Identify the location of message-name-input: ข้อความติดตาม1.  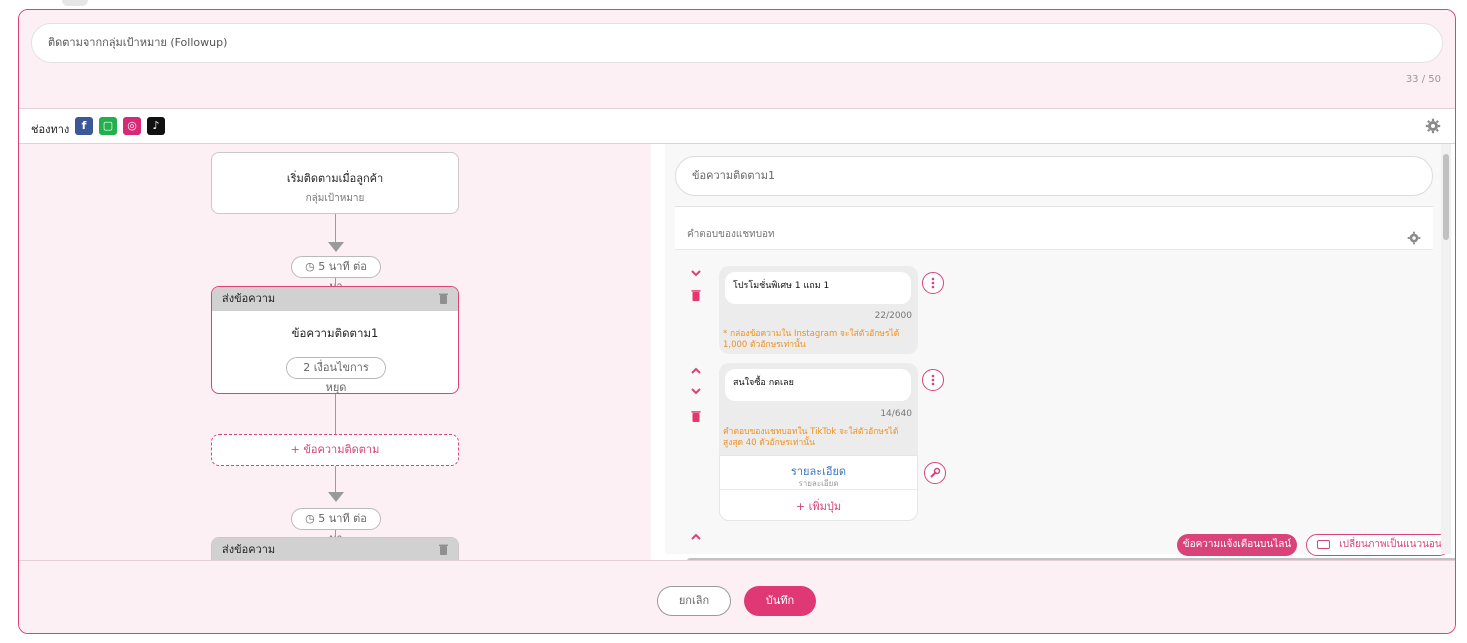
(1054, 176).